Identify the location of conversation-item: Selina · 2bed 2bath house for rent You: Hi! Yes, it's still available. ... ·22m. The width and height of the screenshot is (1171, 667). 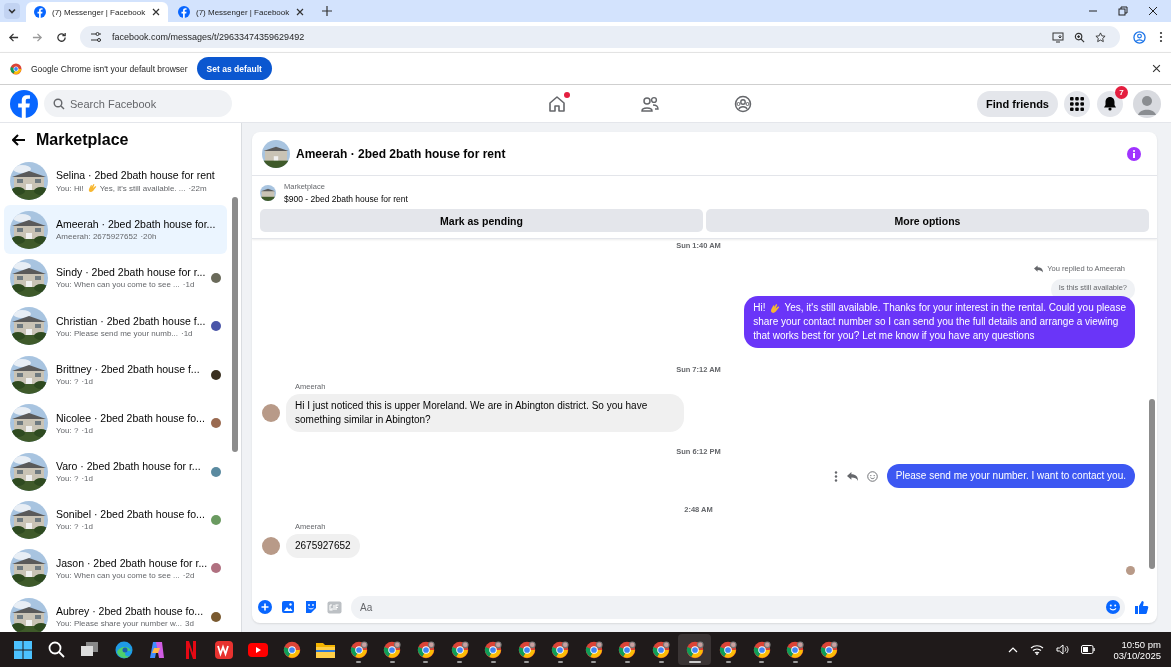
(115, 181).